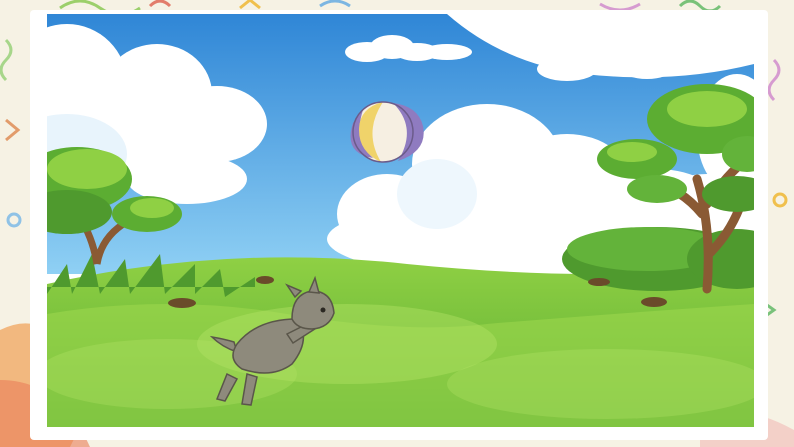 This screenshot has width=794, height=447. I want to click on beach-ball, so click(387, 132).